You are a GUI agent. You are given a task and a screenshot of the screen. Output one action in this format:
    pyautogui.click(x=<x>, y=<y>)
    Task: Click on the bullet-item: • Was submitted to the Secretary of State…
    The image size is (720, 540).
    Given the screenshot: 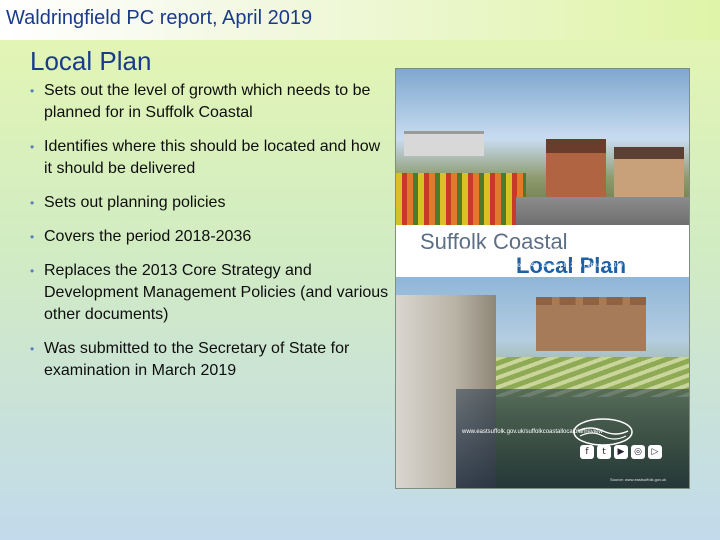 What is the action you would take?
    pyautogui.click(x=211, y=360)
    